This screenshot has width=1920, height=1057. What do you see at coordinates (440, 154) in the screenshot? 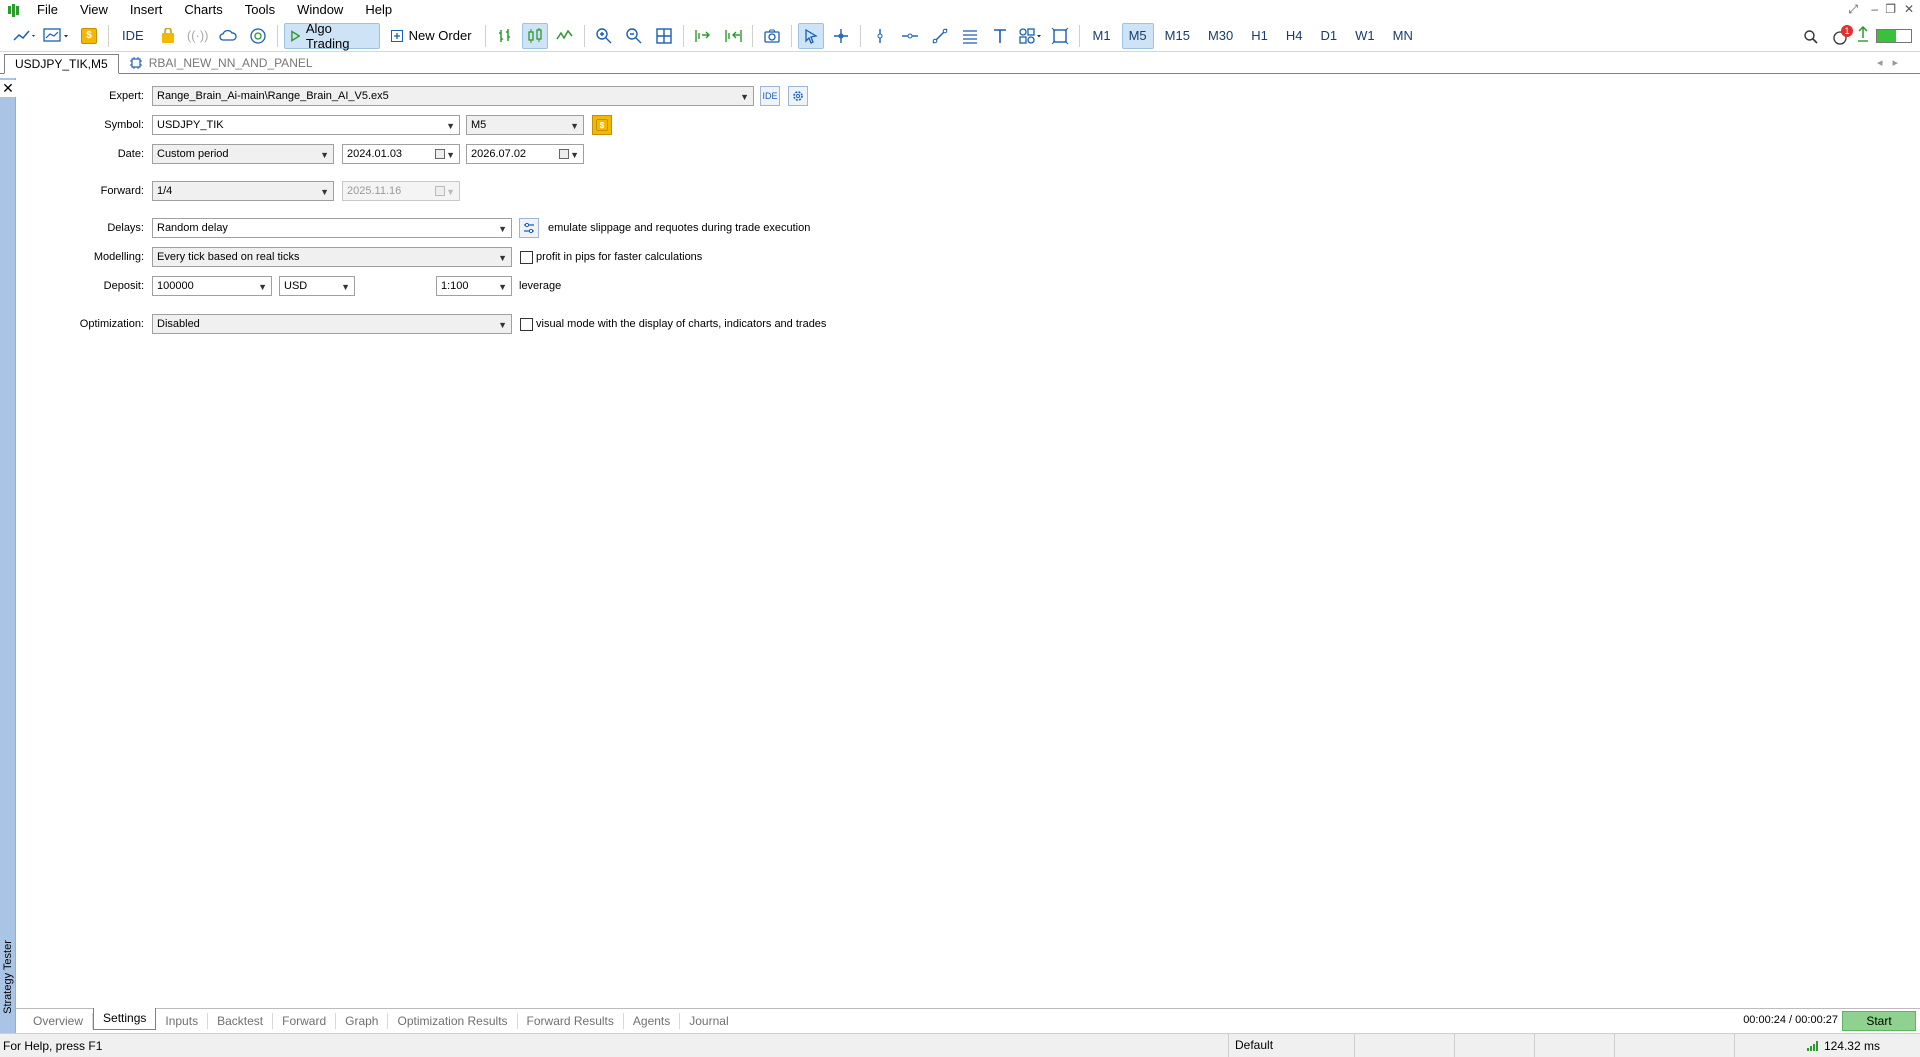
I see `calendar-icon` at bounding box center [440, 154].